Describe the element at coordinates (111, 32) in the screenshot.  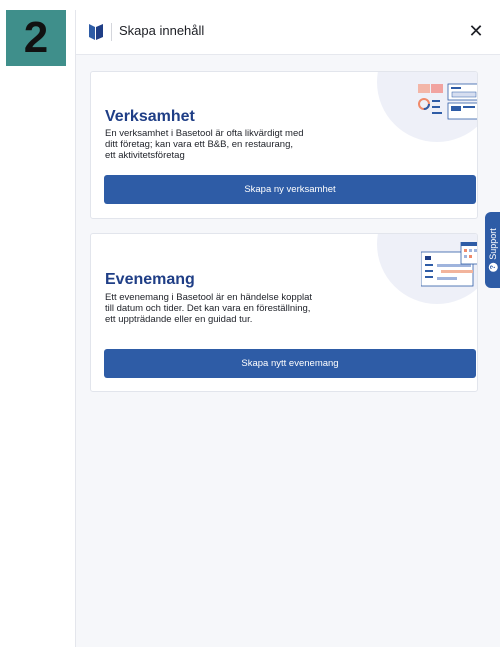
I see `header-divider` at that location.